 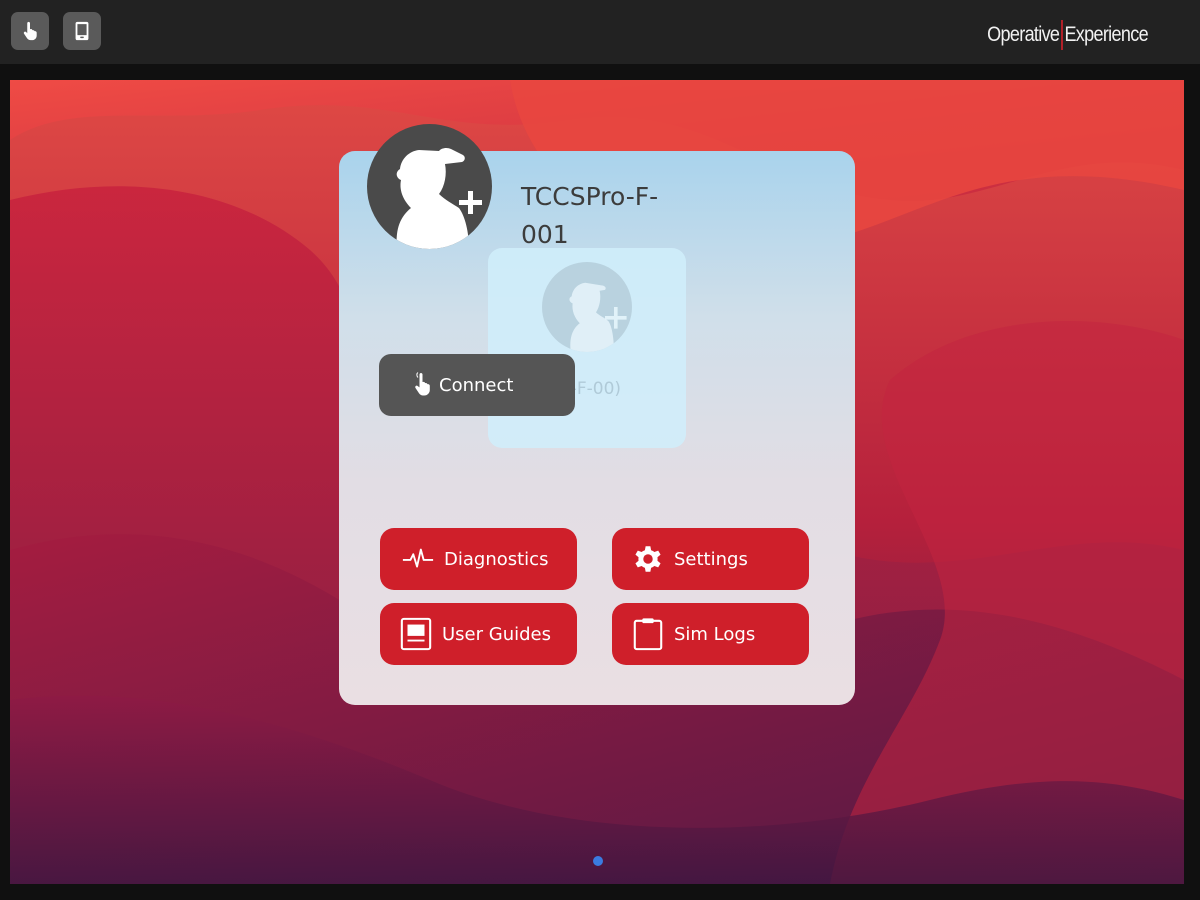 I want to click on tablet-icon, so click(x=82, y=31).